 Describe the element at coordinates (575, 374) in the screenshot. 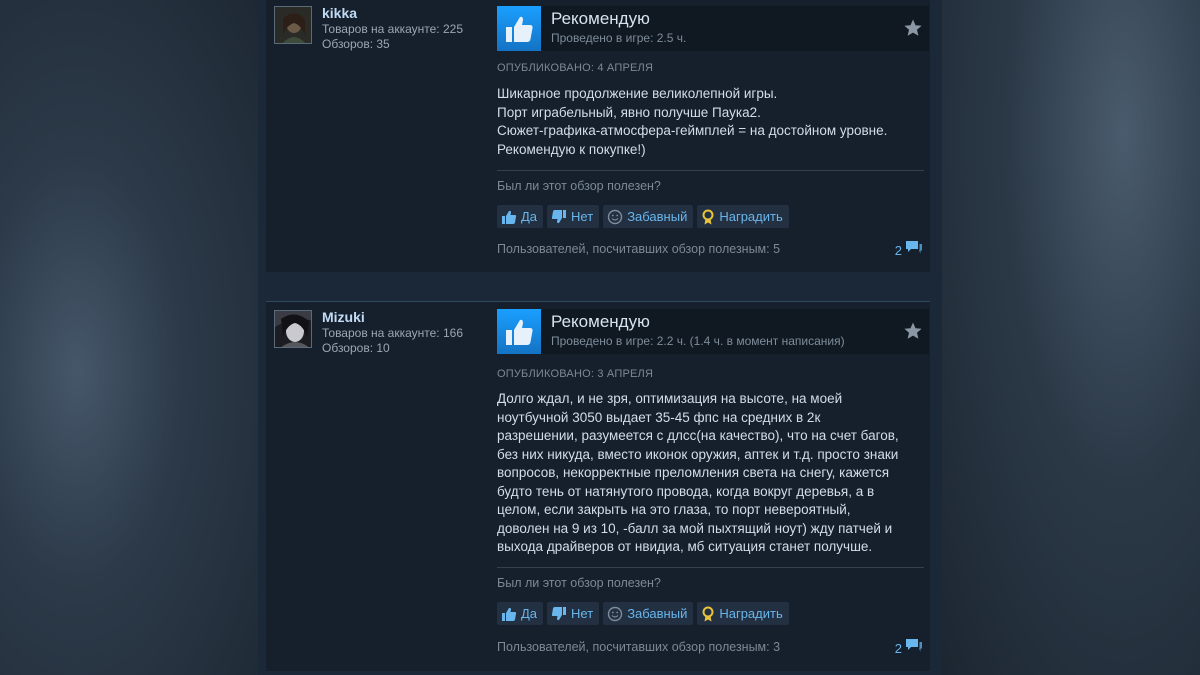

I see `posted-date: ОПУБЛИКОВАНО: 3 АПРЕЛЯ` at that location.